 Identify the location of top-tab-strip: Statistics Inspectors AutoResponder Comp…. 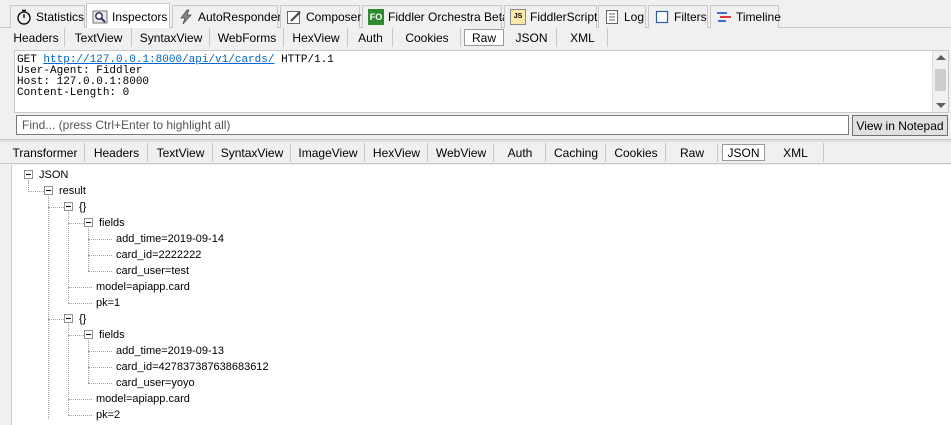
(475, 14).